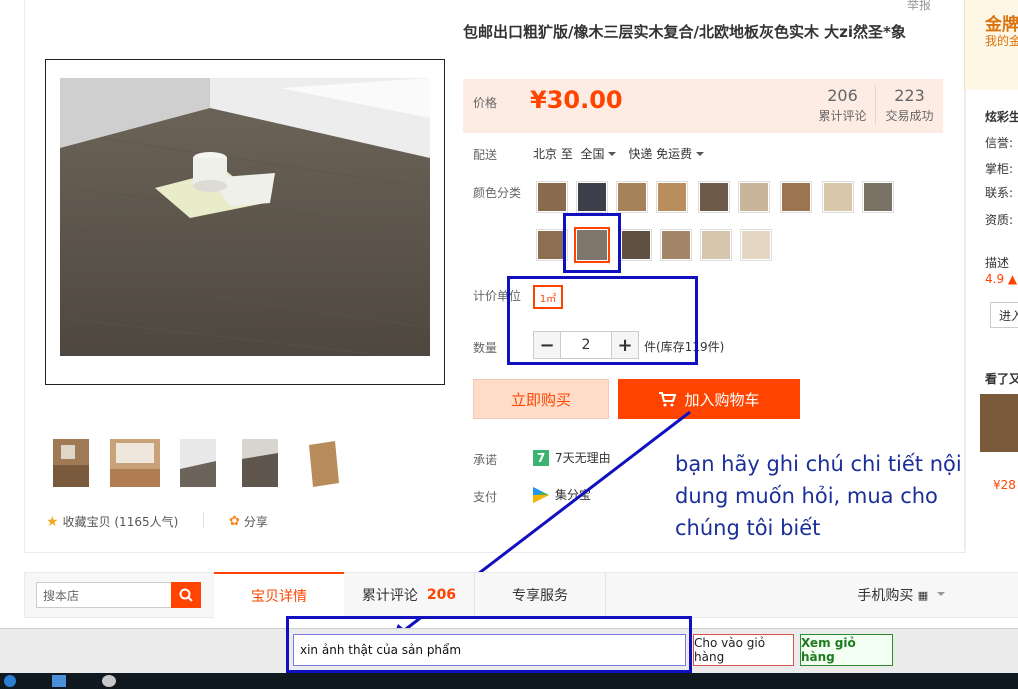 This screenshot has height=689, width=1018. I want to click on shop-search-button, so click(186, 595).